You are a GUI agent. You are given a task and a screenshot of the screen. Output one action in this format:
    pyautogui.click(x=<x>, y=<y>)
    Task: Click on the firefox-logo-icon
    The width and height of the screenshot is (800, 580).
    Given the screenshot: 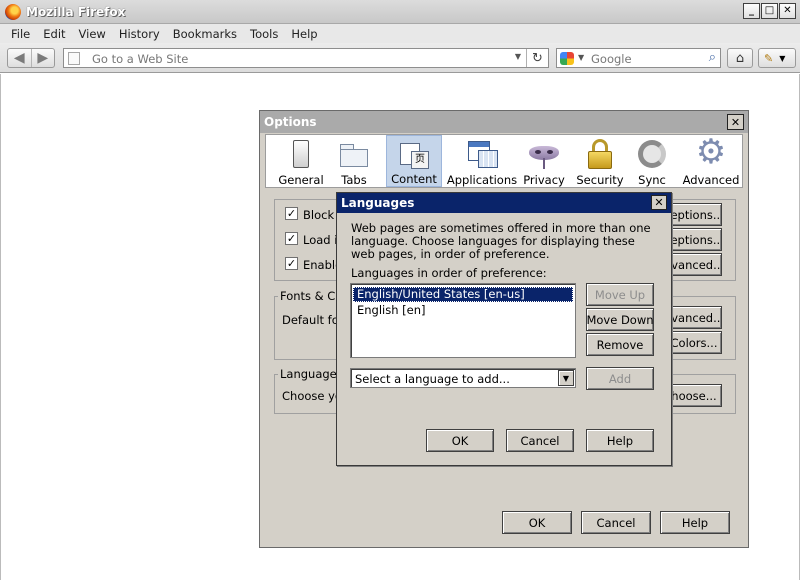 What is the action you would take?
    pyautogui.click(x=13, y=12)
    